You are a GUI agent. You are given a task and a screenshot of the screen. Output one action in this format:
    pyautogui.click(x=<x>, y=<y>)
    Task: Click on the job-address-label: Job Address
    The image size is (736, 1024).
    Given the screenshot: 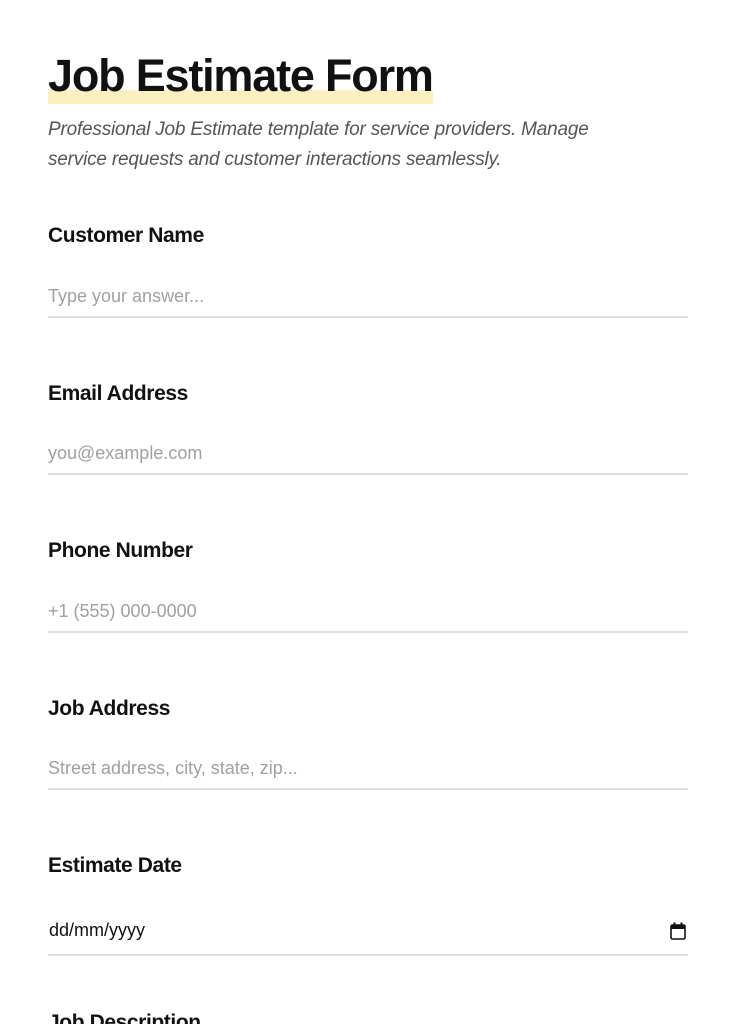 What is the action you would take?
    pyautogui.click(x=109, y=708)
    